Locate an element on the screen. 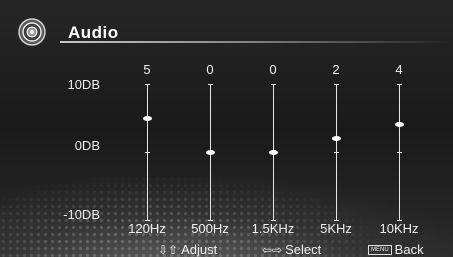  band-value-label: 4 is located at coordinates (399, 69).